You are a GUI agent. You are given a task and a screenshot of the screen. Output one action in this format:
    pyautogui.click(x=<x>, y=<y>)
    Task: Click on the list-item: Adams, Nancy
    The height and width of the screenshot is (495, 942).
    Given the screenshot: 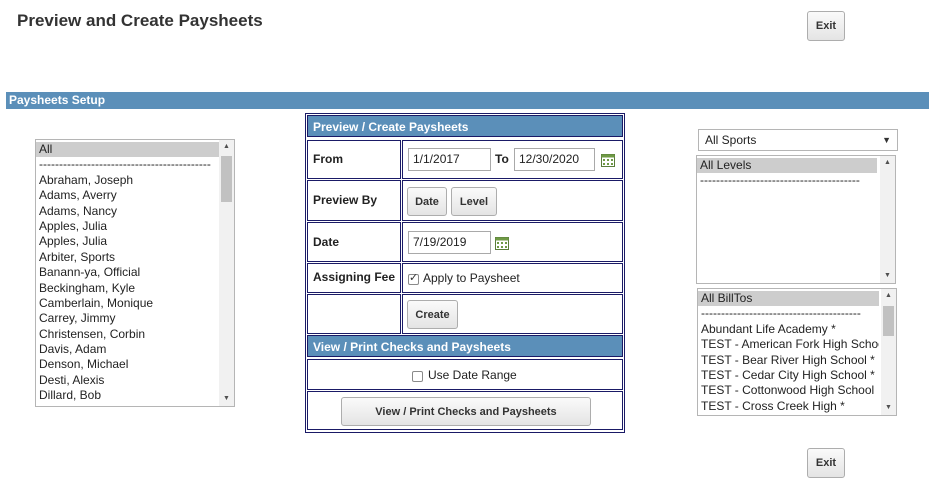 What is the action you would take?
    pyautogui.click(x=127, y=211)
    